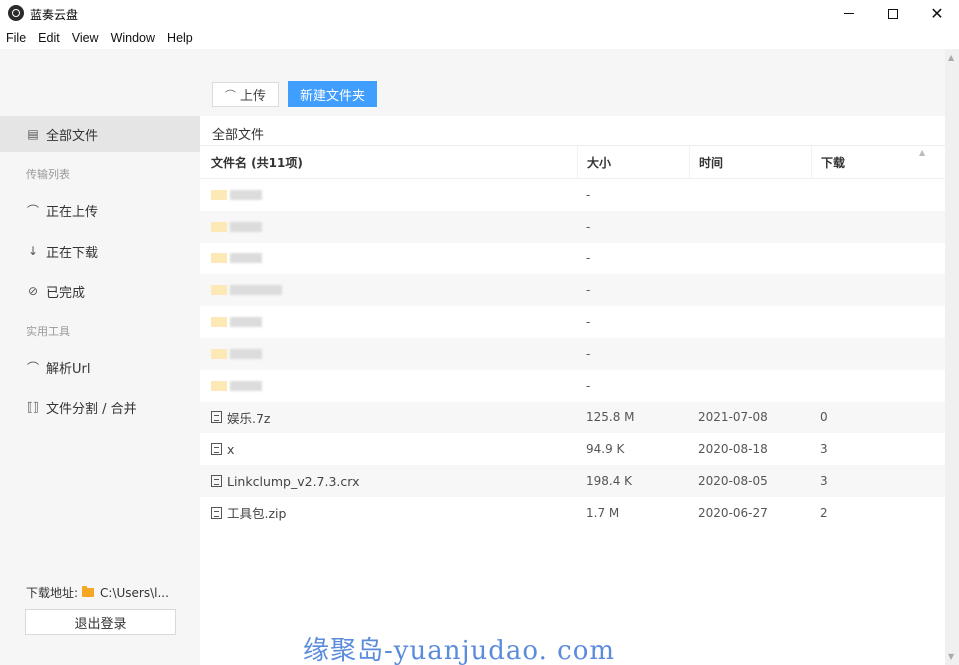  What do you see at coordinates (824, 512) in the screenshot?
I see `downloads-cell: 2` at bounding box center [824, 512].